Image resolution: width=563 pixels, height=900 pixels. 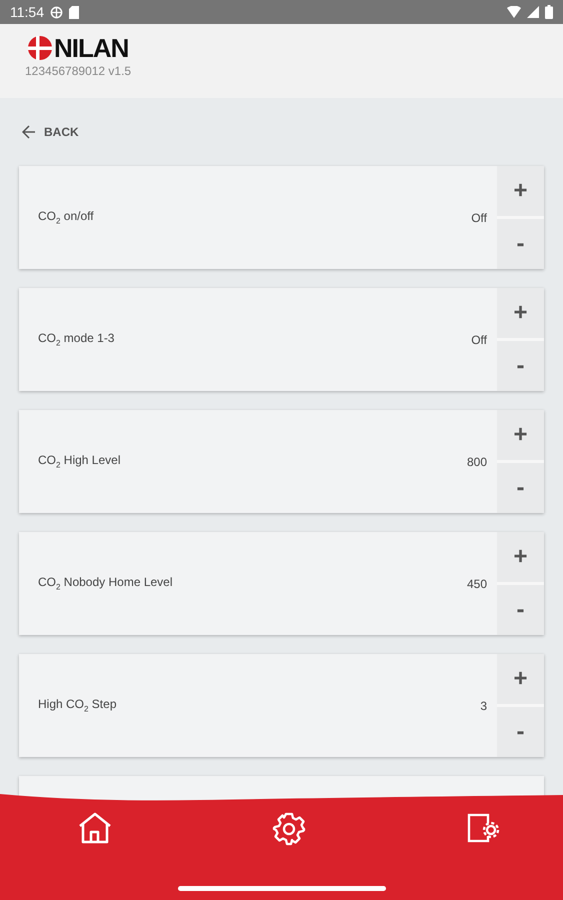 I want to click on sd-card-icon, so click(x=74, y=12).